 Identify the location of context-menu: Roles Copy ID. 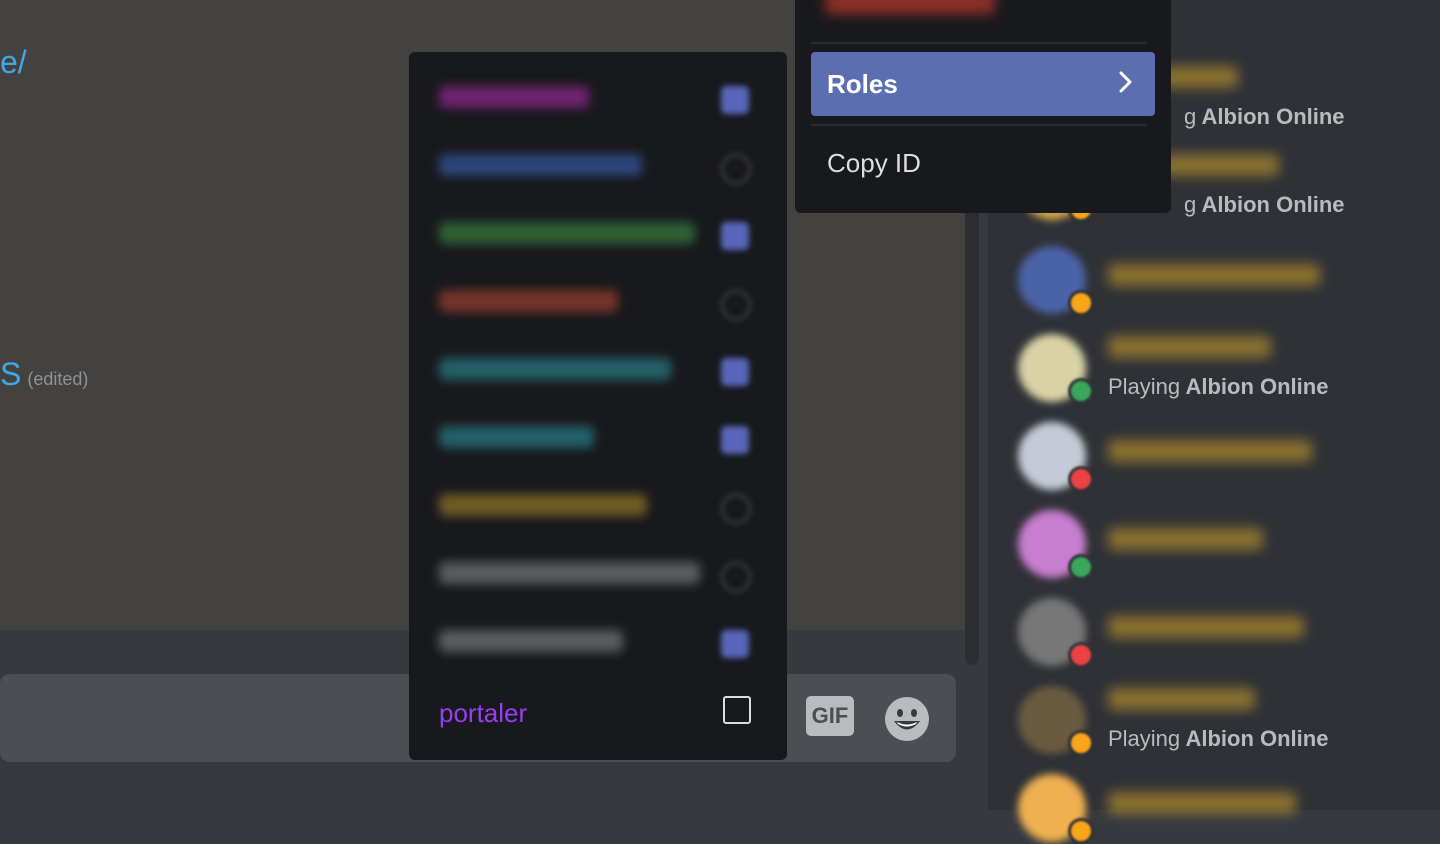
(983, 106).